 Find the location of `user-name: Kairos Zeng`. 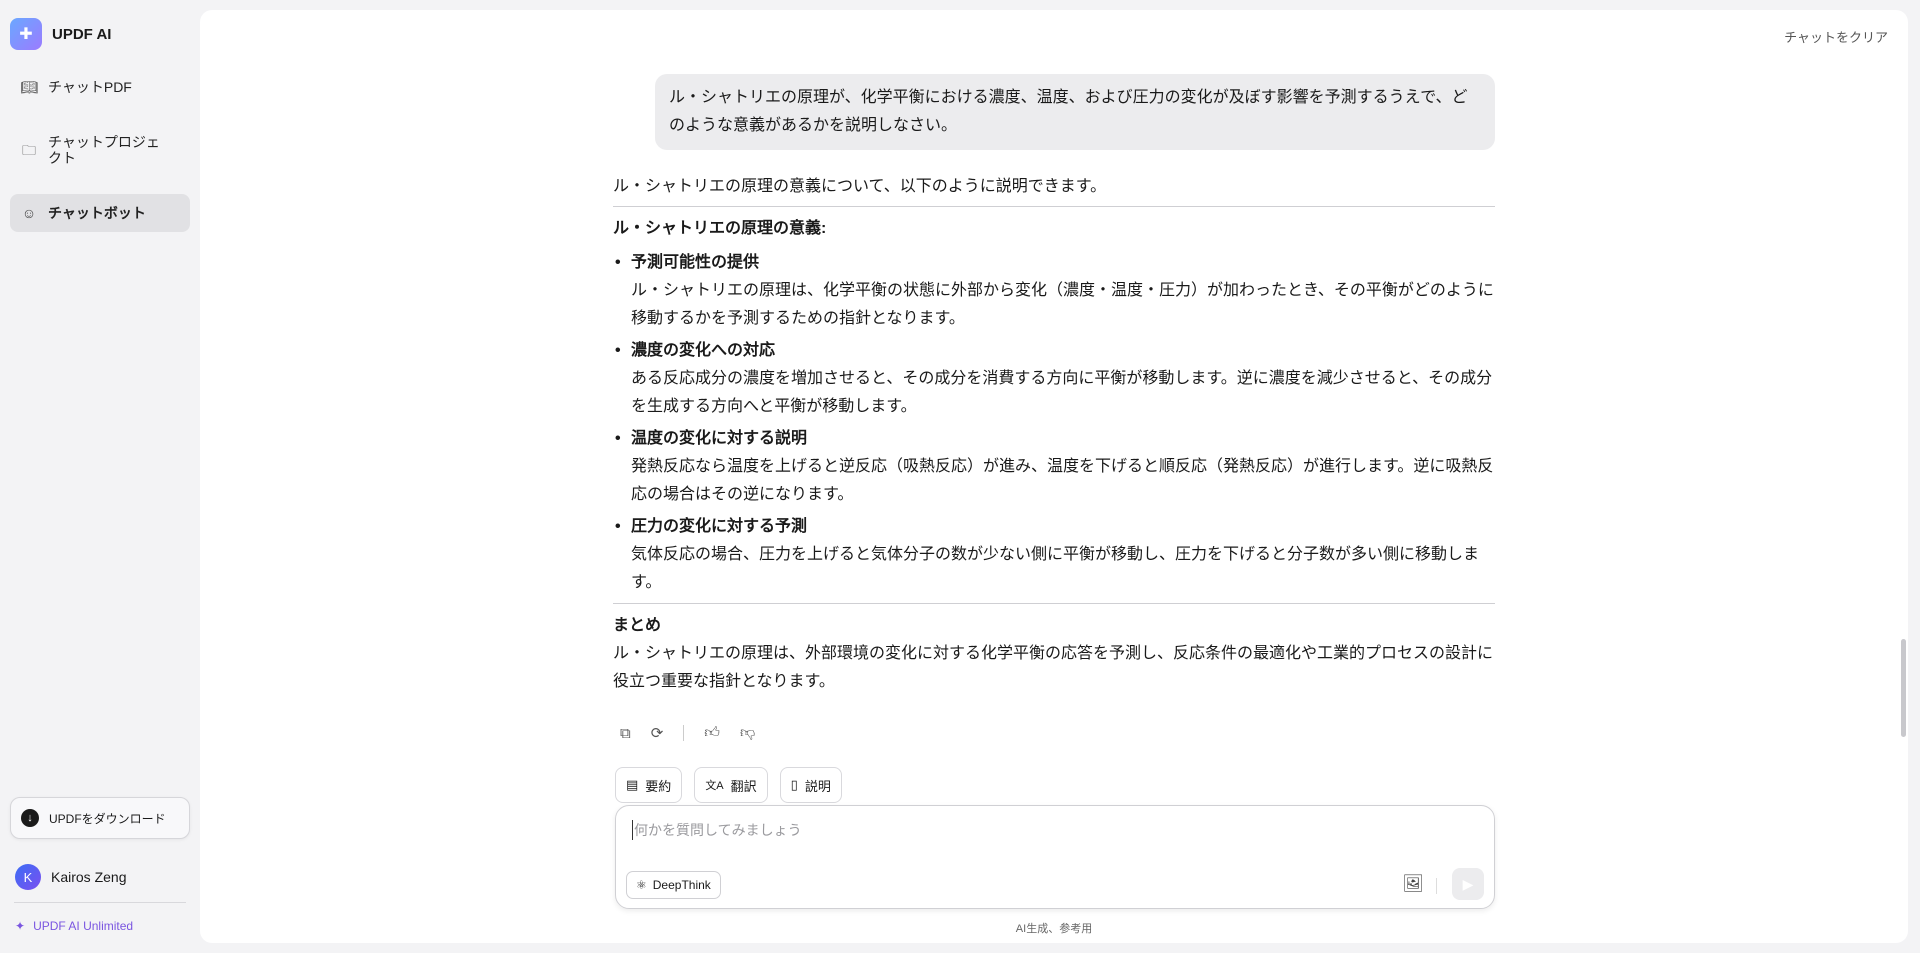

user-name: Kairos Zeng is located at coordinates (89, 877).